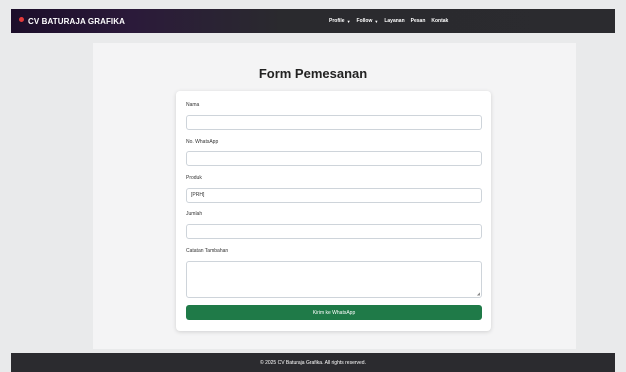 This screenshot has height=372, width=626. I want to click on nama-field, so click(334, 122).